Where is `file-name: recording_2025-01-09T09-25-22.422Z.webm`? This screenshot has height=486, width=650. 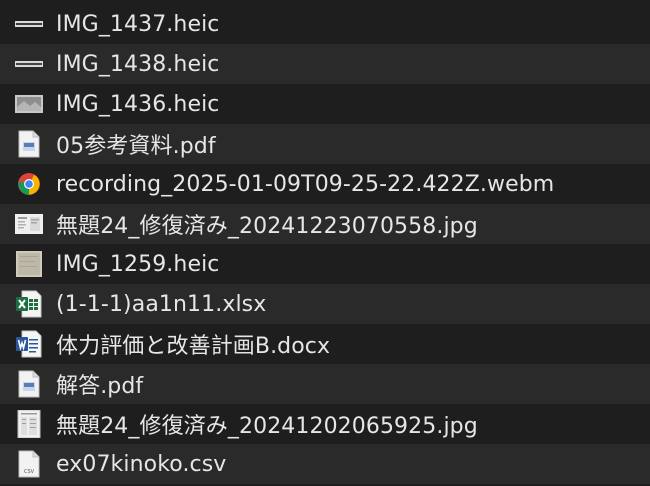
file-name: recording_2025-01-09T09-25-22.422Z.webm is located at coordinates (305, 184).